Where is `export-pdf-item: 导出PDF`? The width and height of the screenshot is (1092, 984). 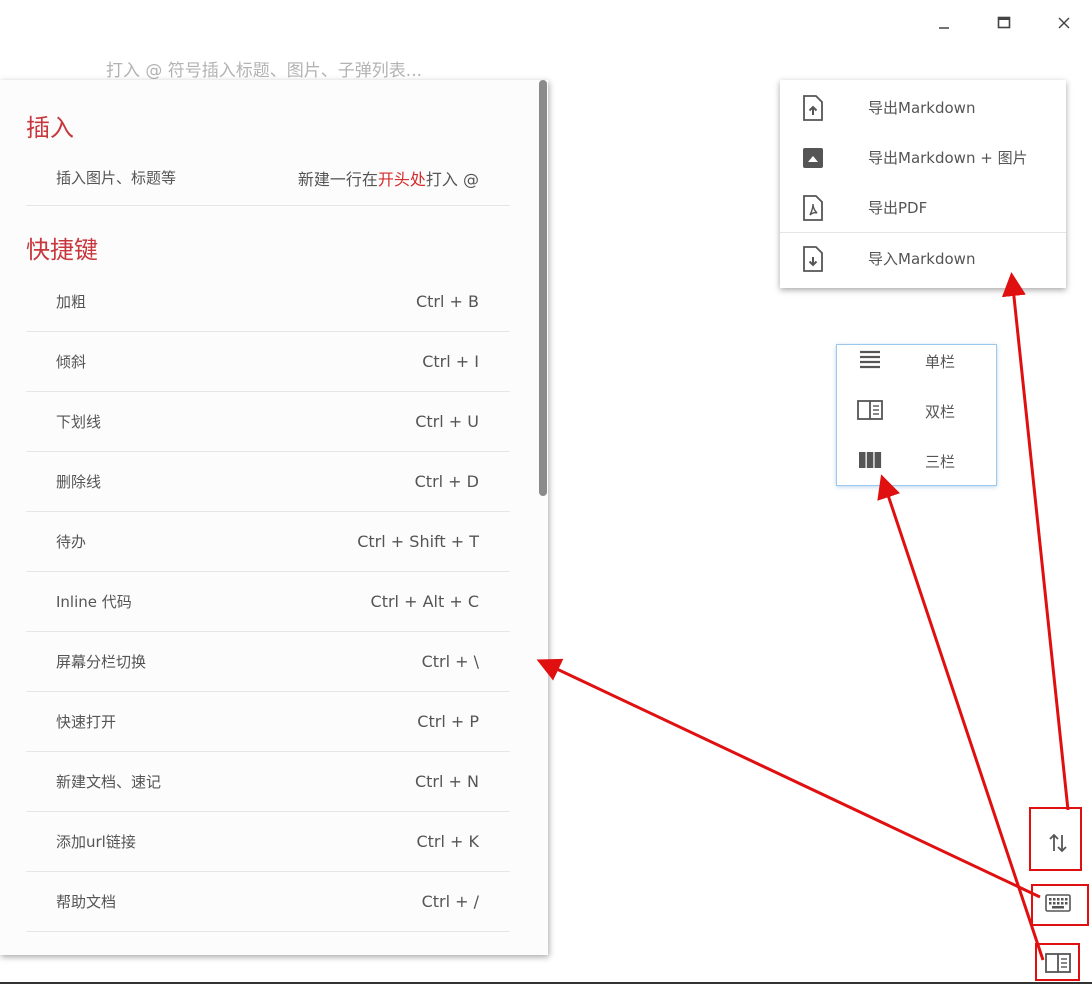
export-pdf-item: 导出PDF is located at coordinates (923, 207).